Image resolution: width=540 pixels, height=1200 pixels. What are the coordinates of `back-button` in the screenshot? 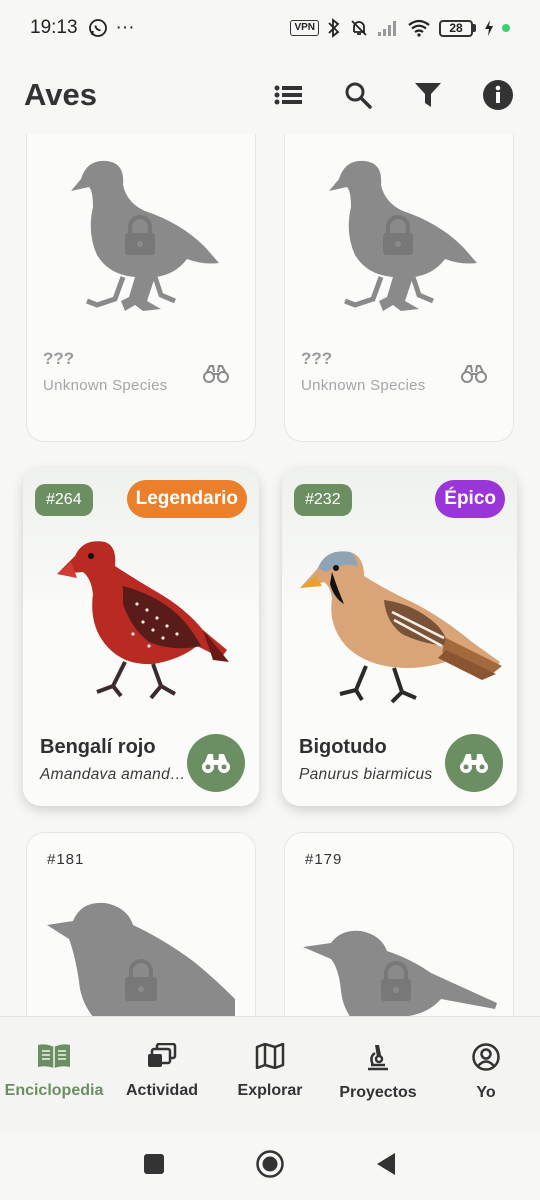 It's located at (386, 1166).